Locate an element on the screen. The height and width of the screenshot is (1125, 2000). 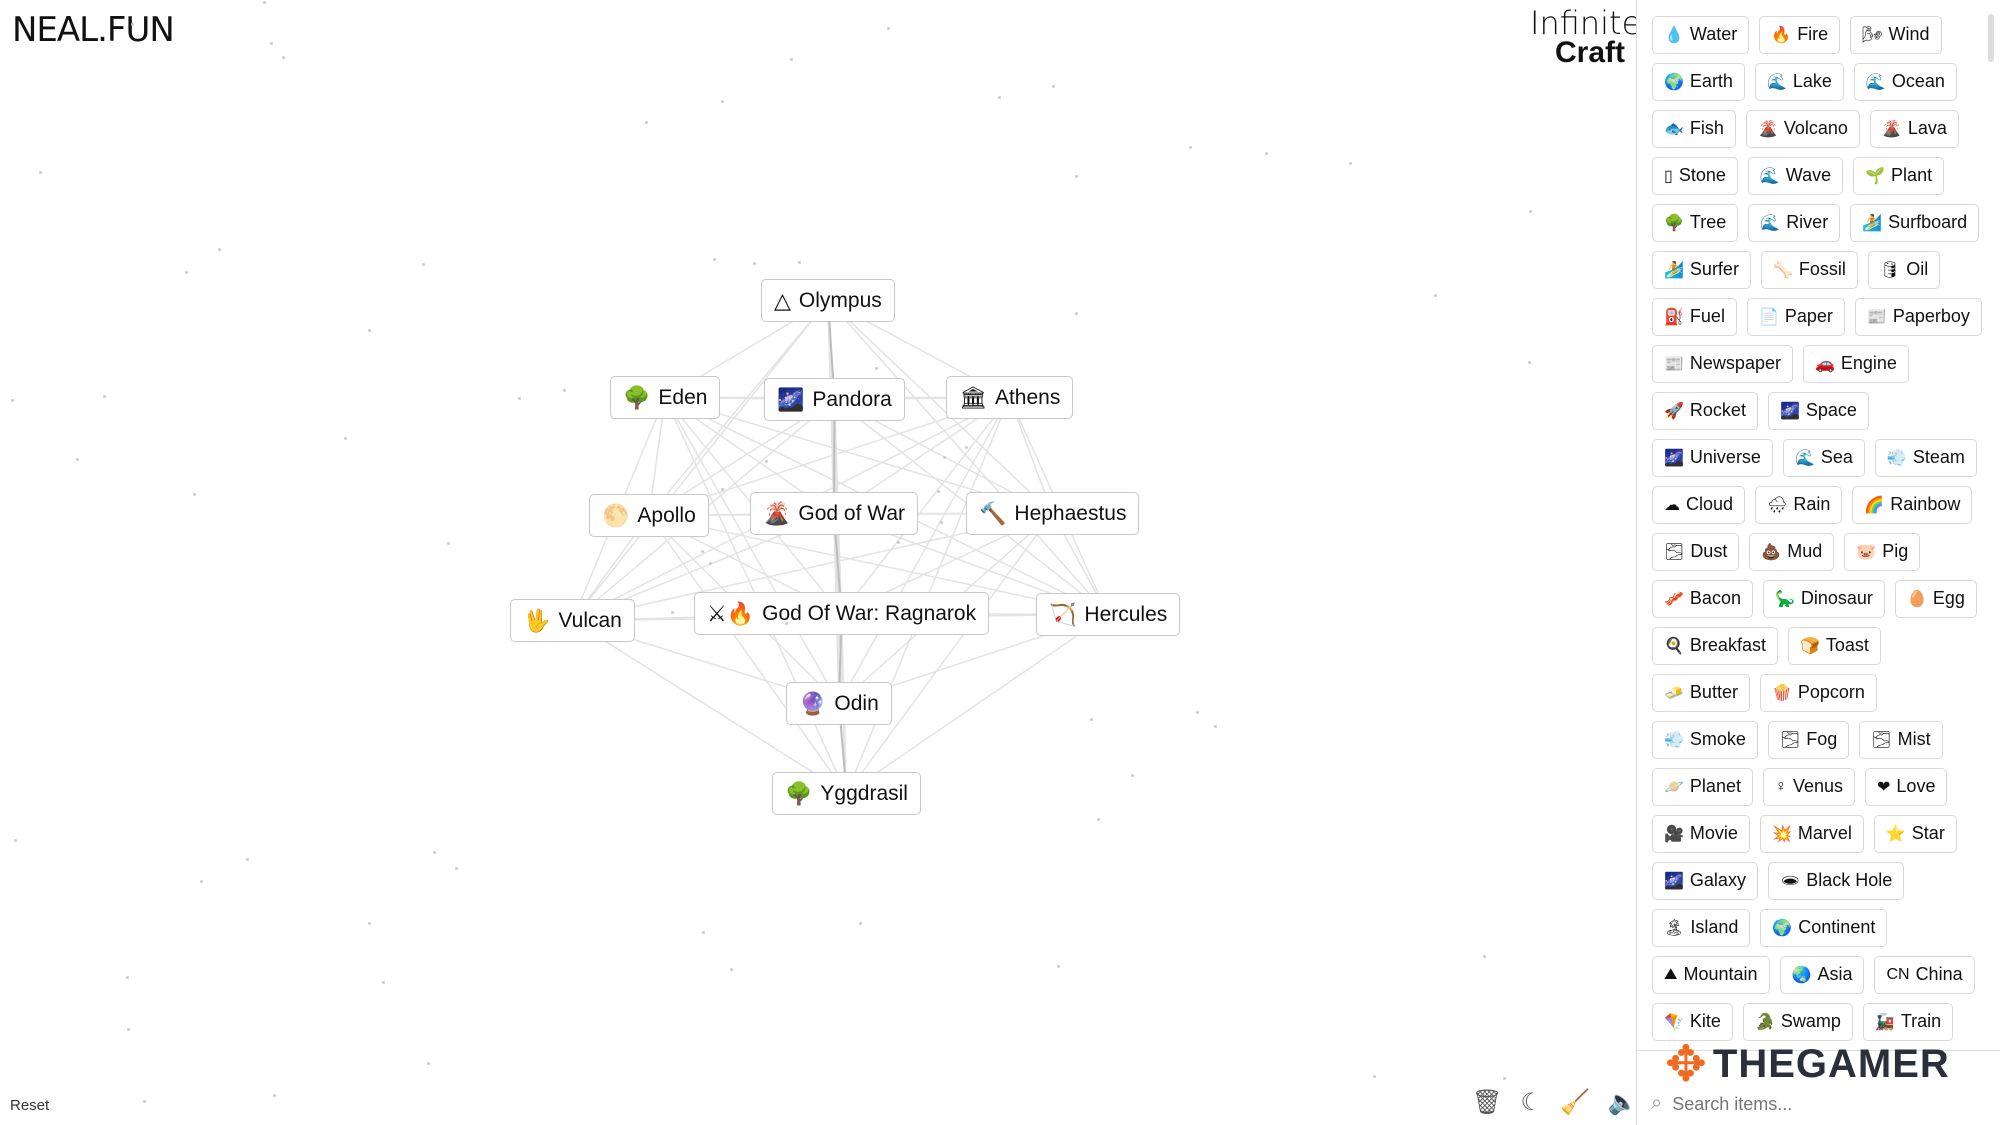
item-breakfast: 🍳 Breakfast is located at coordinates (1715, 645).